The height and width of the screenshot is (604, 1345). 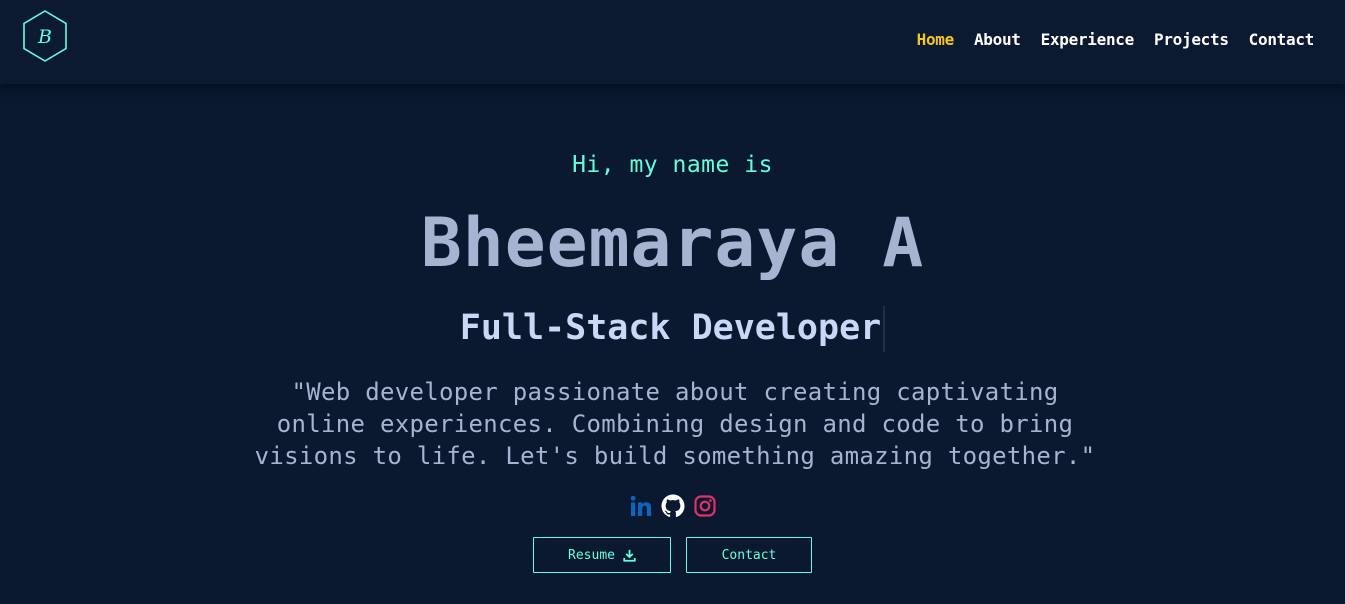 What do you see at coordinates (672, 165) in the screenshot?
I see `greeting-text: Hi, my name is` at bounding box center [672, 165].